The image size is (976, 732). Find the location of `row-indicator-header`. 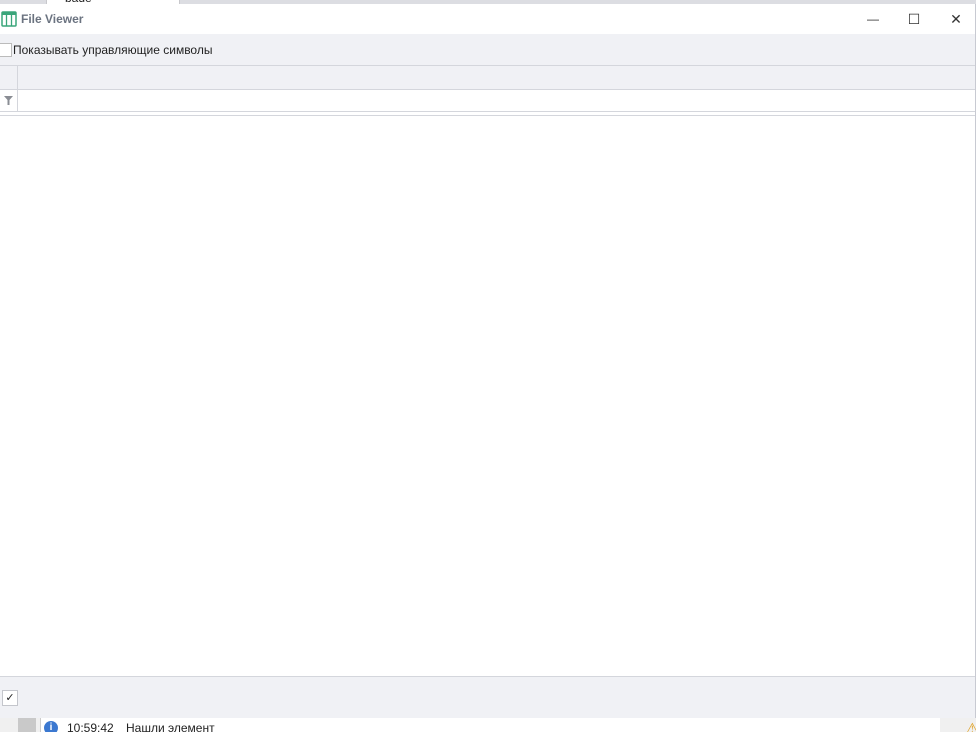

row-indicator-header is located at coordinates (9, 77).